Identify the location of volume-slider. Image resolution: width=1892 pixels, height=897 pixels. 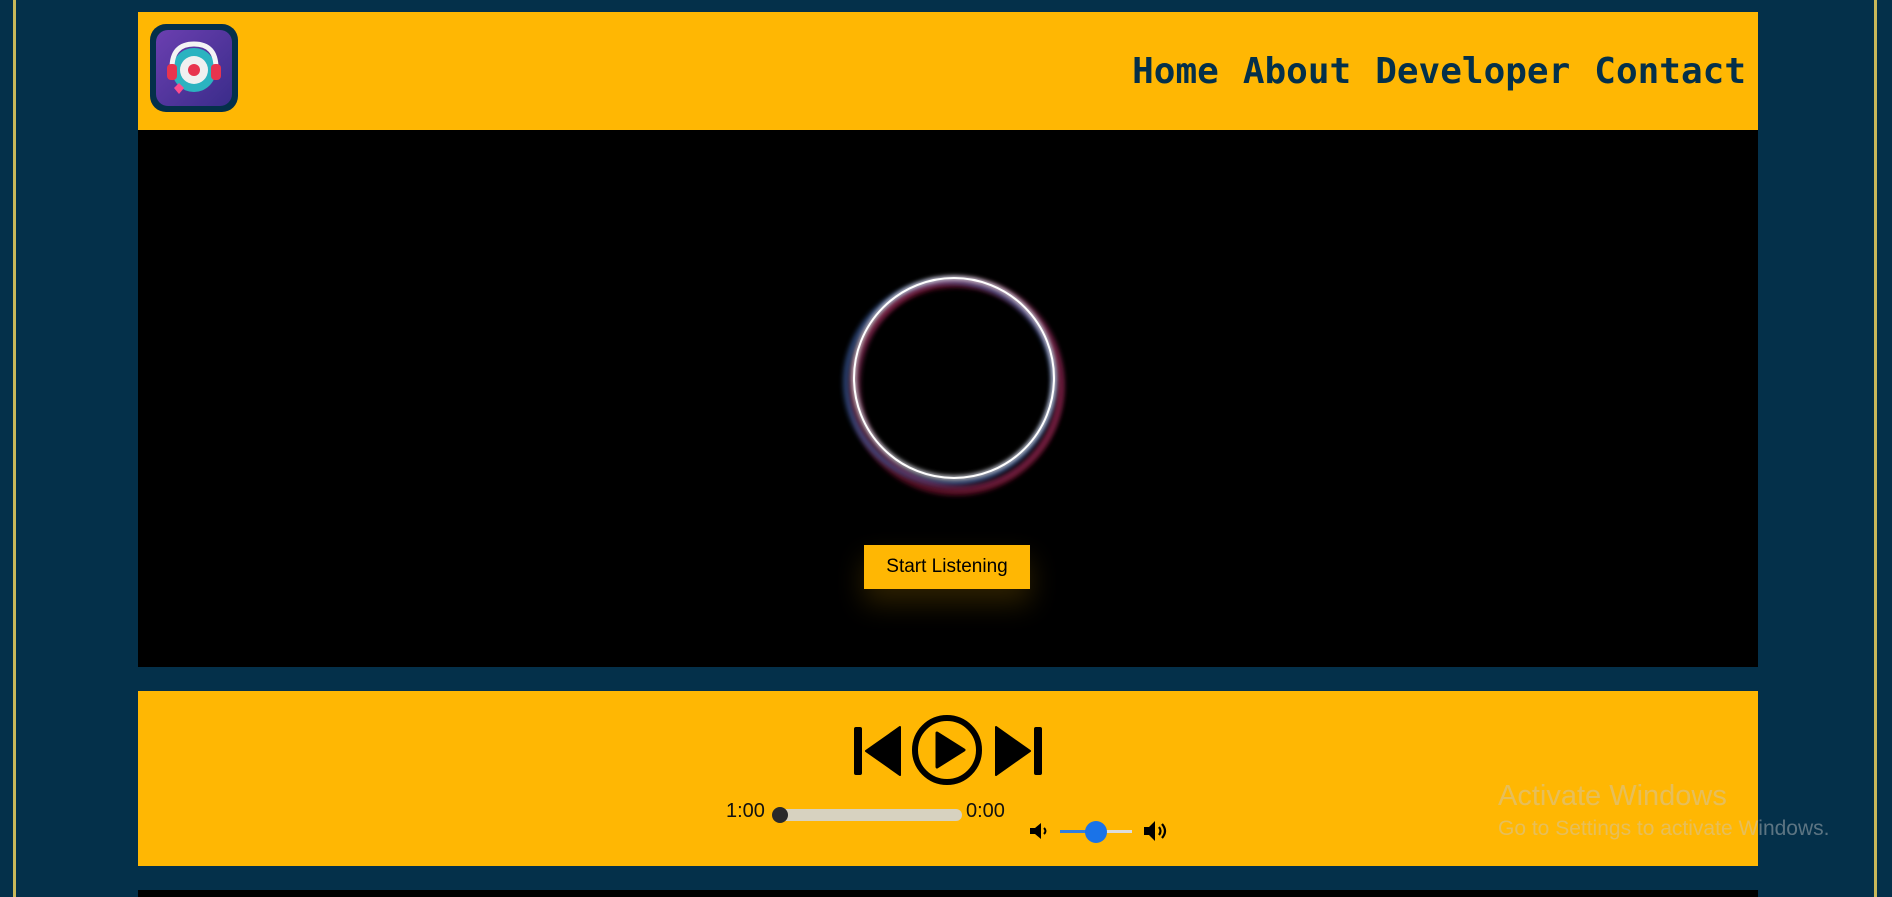
(1096, 832).